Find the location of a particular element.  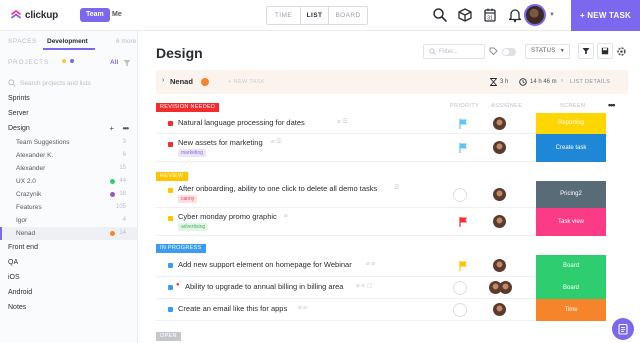

list-color-dot is located at coordinates (205, 82).